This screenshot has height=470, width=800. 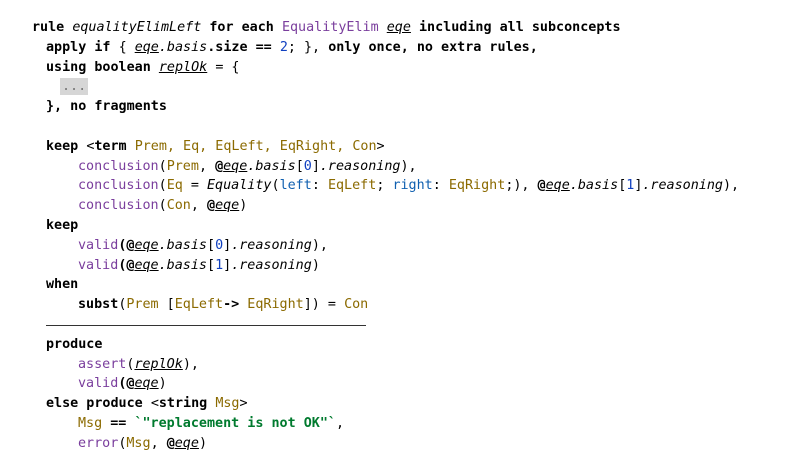 I want to click on keyword-no-fragments: }, no fragments, so click(x=106, y=107).